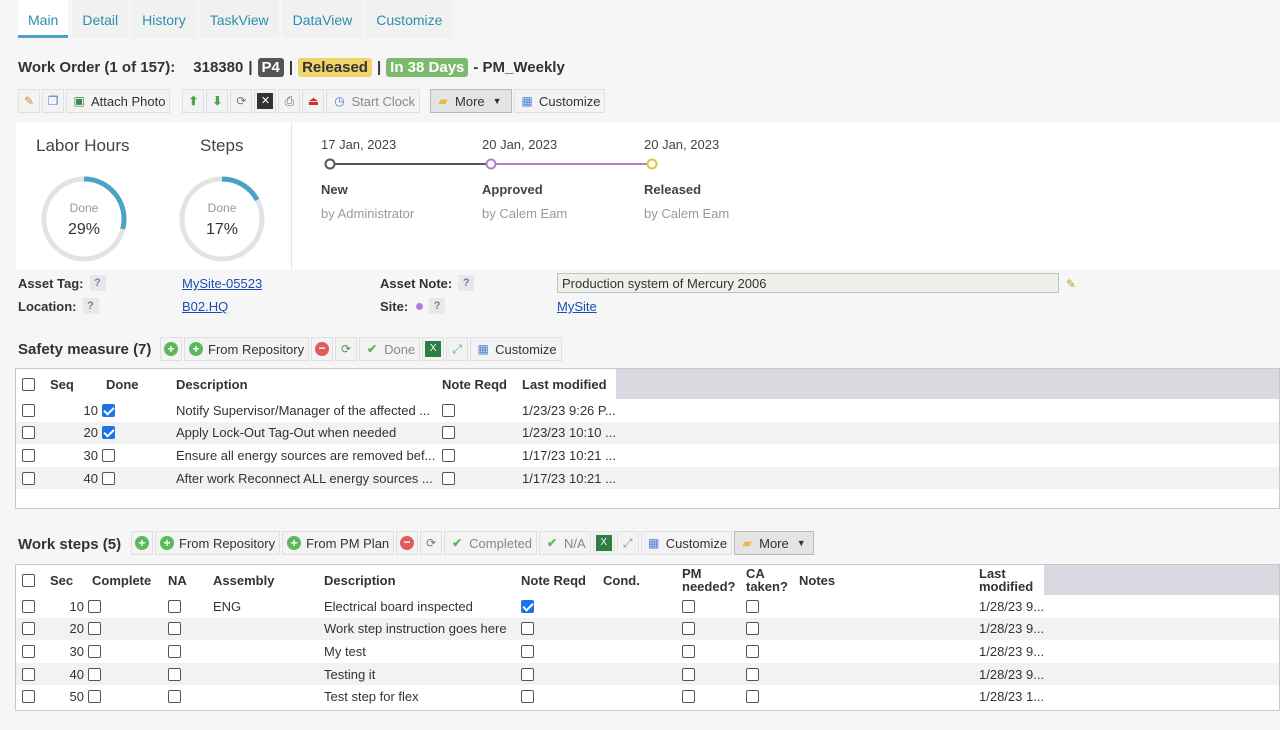 This screenshot has width=1280, height=730. I want to click on site-link: MySite, so click(577, 306).